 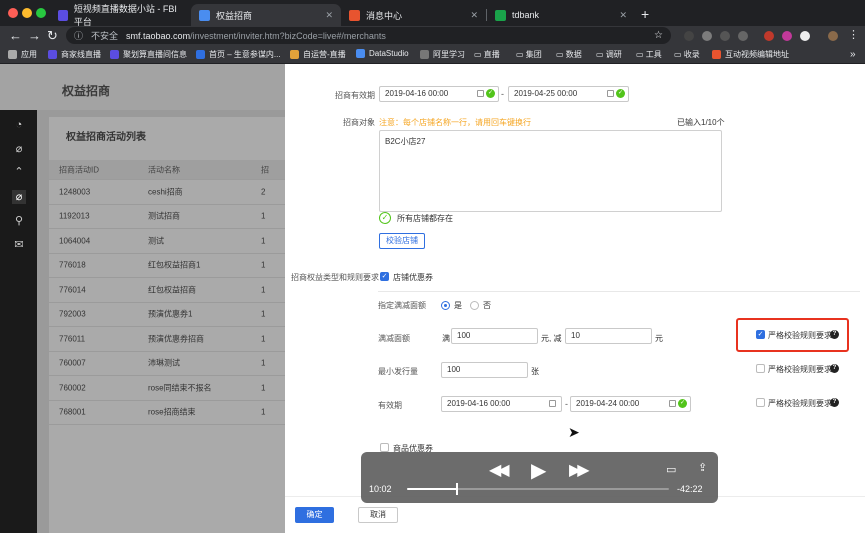 What do you see at coordinates (167, 339) in the screenshot?
I see `table-row: 776011 预演优惠券招商 1` at bounding box center [167, 339].